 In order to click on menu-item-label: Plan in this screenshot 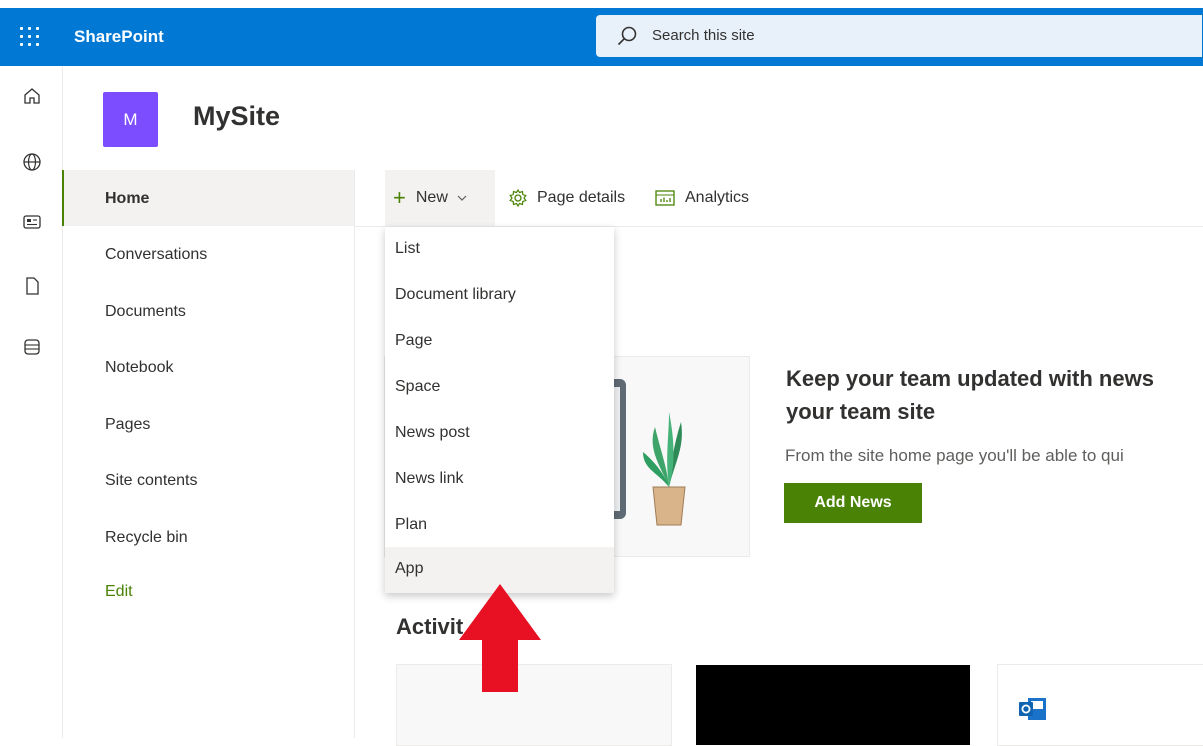, I will do `click(411, 524)`.